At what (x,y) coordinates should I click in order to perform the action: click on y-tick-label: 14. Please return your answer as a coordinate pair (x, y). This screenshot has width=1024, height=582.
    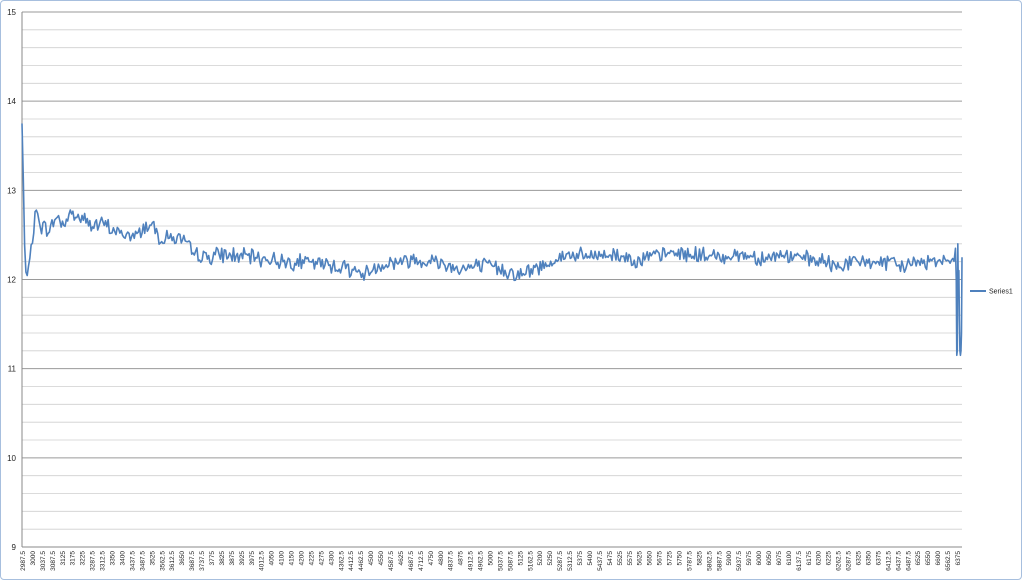
    Looking at the image, I should click on (11, 101).